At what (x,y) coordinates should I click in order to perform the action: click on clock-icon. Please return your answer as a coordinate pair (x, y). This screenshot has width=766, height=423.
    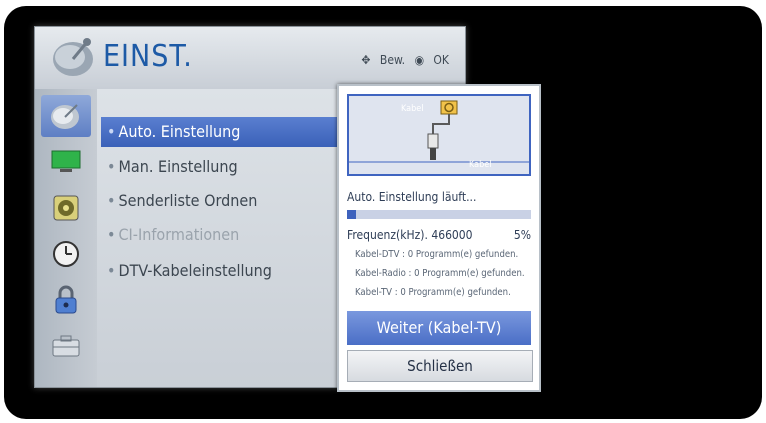
    Looking at the image, I should click on (66, 254).